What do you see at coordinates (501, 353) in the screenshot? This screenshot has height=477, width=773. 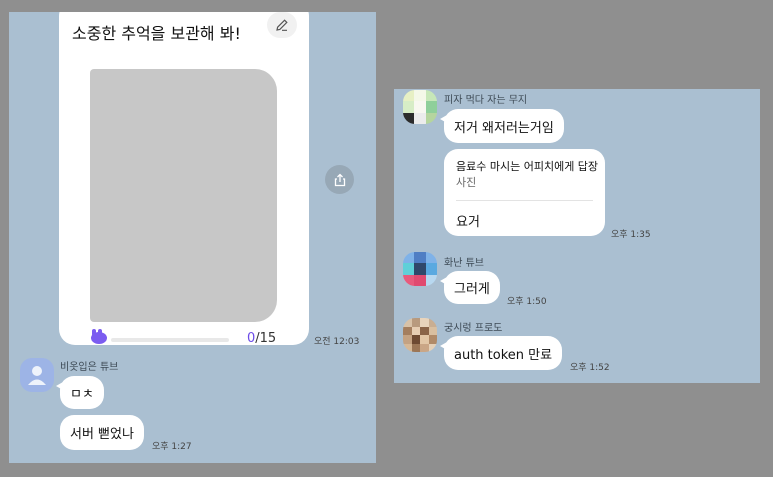 I see `message-bubble: auth token 만료` at bounding box center [501, 353].